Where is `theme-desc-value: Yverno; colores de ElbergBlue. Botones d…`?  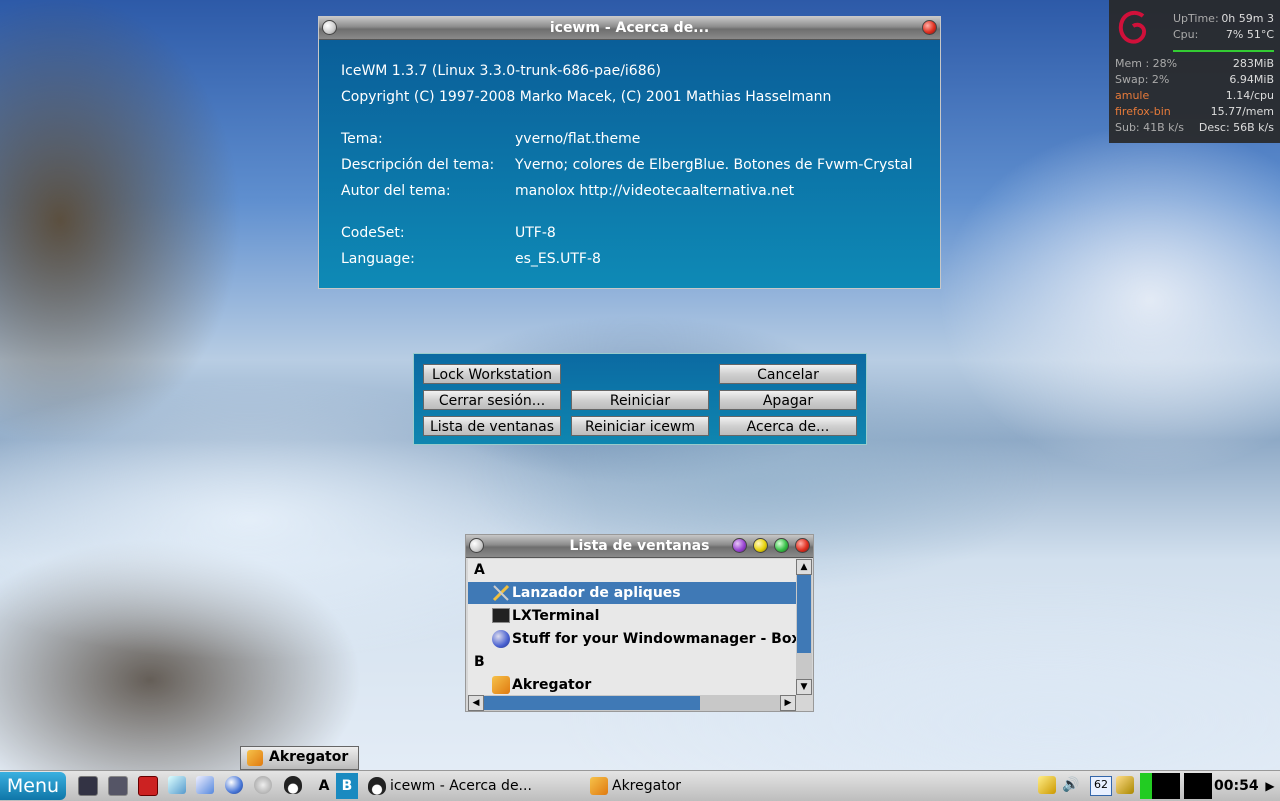 theme-desc-value: Yverno; colores de ElbergBlue. Botones d… is located at coordinates (714, 165).